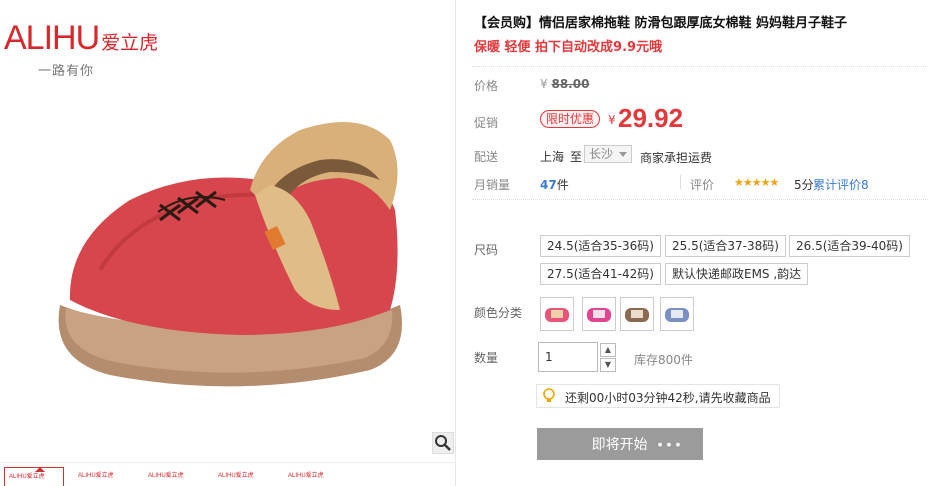  What do you see at coordinates (492, 185) in the screenshot?
I see `monthly-sales-label: 月销量` at bounding box center [492, 185].